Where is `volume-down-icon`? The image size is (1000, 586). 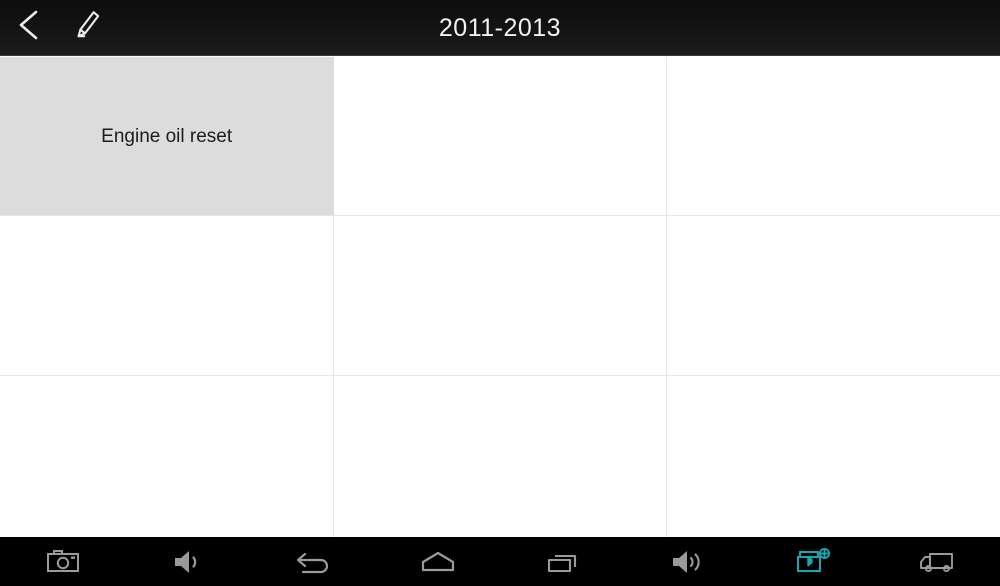 volume-down-icon is located at coordinates (188, 562).